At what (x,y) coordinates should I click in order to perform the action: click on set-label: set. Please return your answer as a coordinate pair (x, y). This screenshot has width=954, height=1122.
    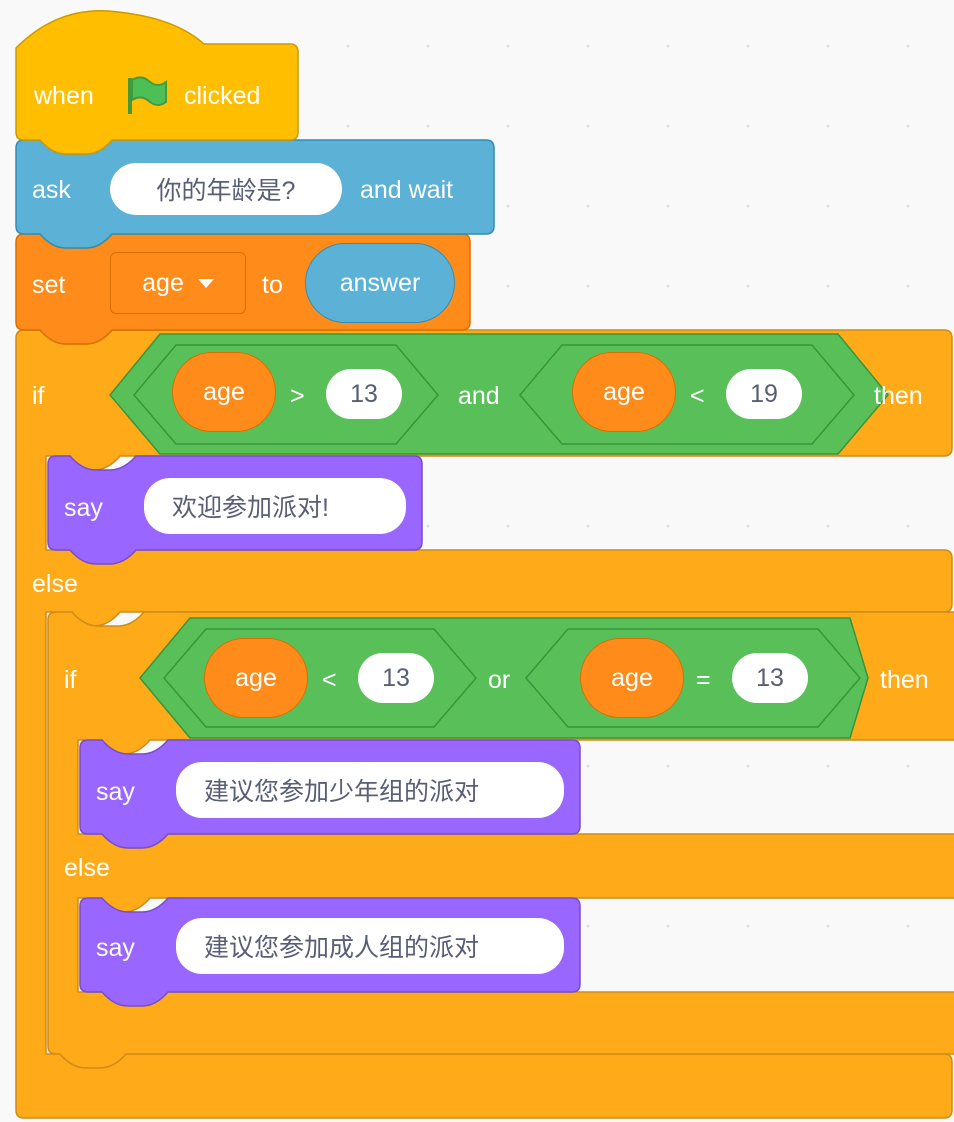
    Looking at the image, I should click on (49, 285).